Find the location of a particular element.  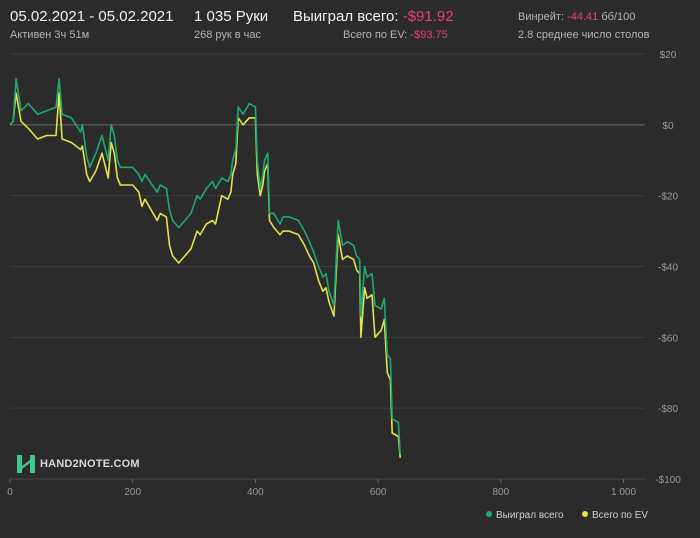

y-tick-label: -$80 is located at coordinates (668, 409).